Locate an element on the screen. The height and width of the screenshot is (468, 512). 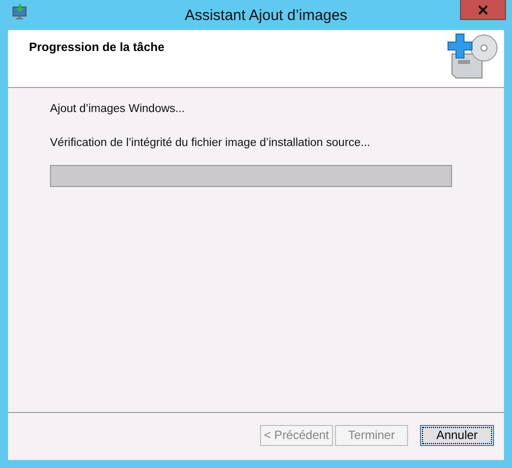
close-icon is located at coordinates (483, 9).